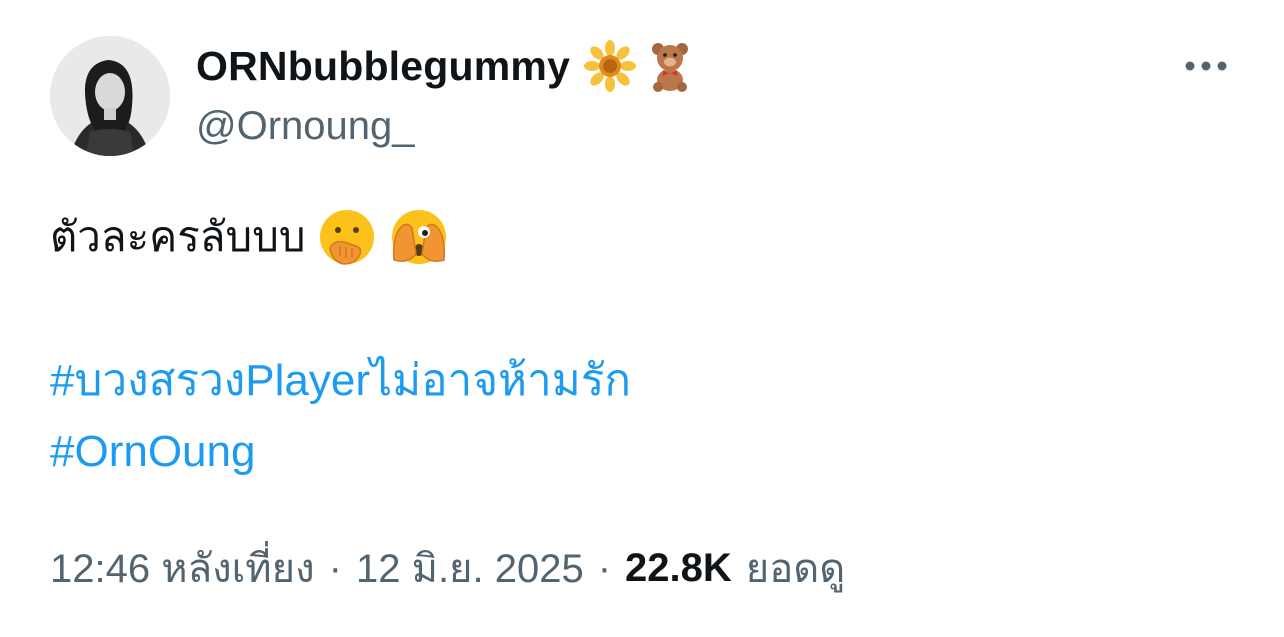 Image resolution: width=1284 pixels, height=637 pixels. What do you see at coordinates (383, 66) in the screenshot?
I see `display-name: ORNbubblegummy` at bounding box center [383, 66].